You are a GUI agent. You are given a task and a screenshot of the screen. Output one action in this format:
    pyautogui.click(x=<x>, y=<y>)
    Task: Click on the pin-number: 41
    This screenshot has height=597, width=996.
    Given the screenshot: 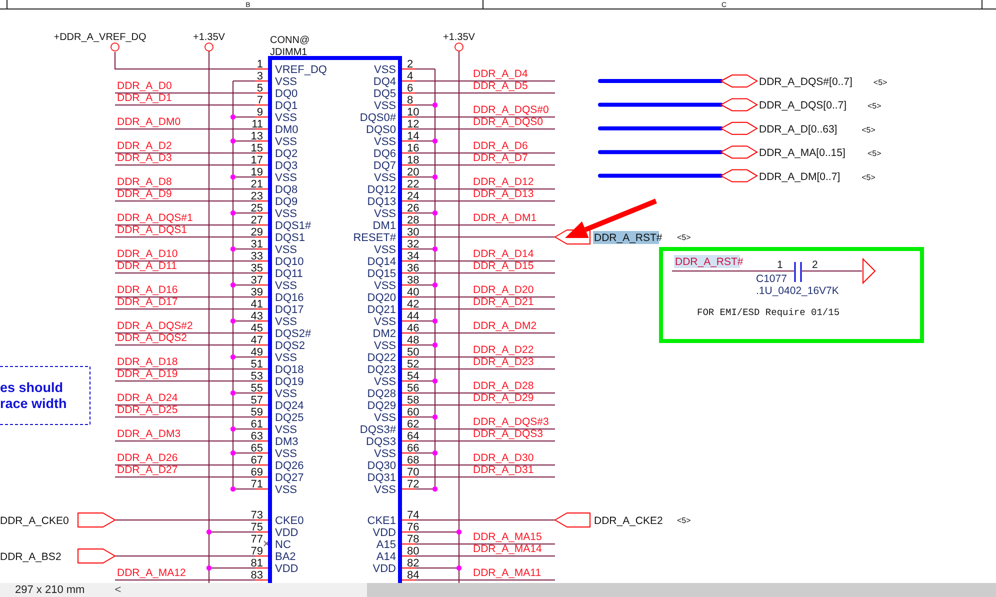 What is the action you would take?
    pyautogui.click(x=256, y=304)
    